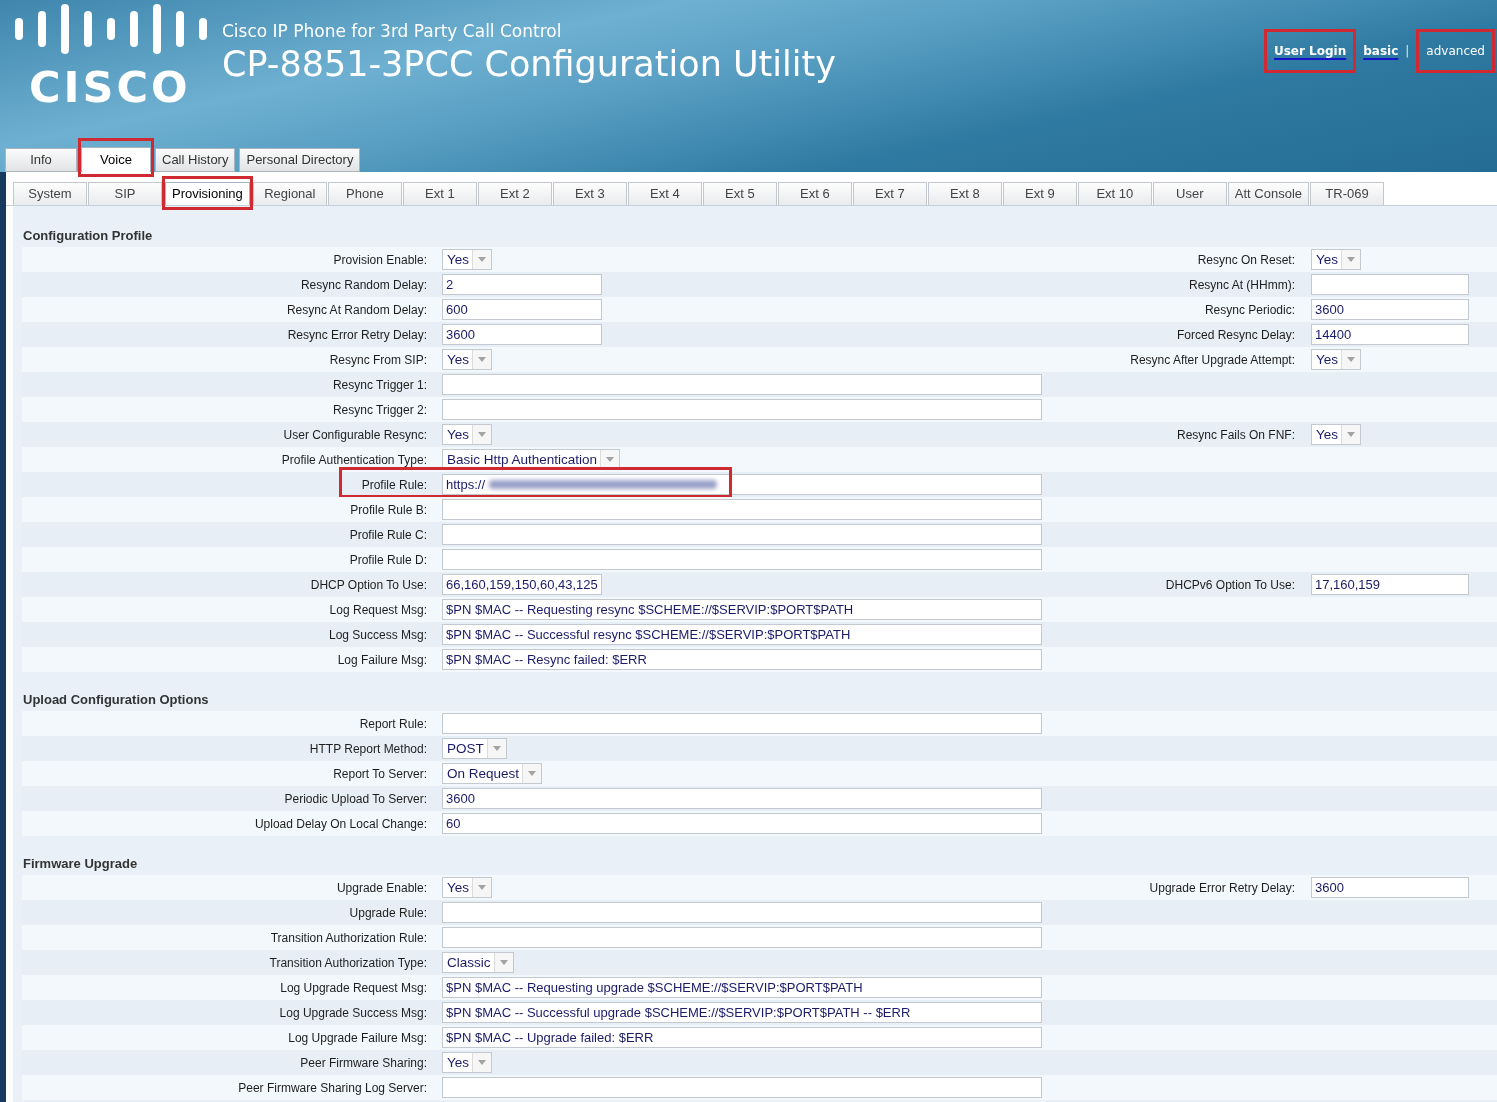 The image size is (1497, 1102). Describe the element at coordinates (1268, 193) in the screenshot. I see `sub-tab: Att Console` at that location.